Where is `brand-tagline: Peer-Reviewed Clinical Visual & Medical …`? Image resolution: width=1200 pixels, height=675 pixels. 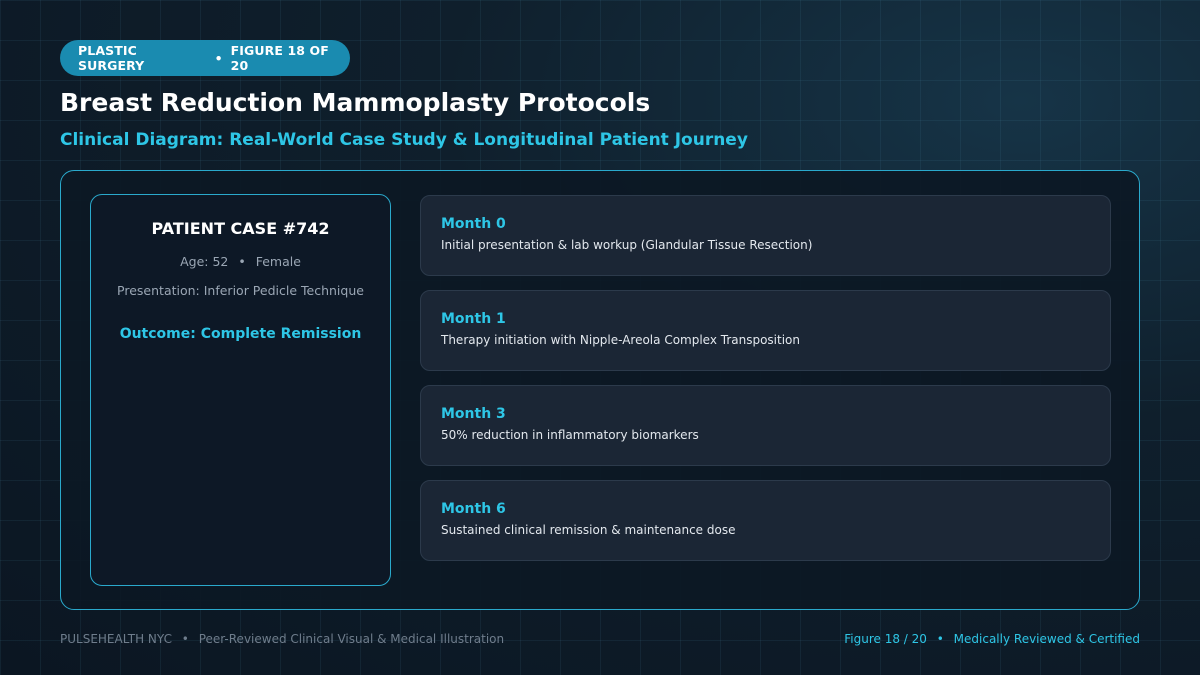
brand-tagline: Peer-Reviewed Clinical Visual & Medical … is located at coordinates (351, 639).